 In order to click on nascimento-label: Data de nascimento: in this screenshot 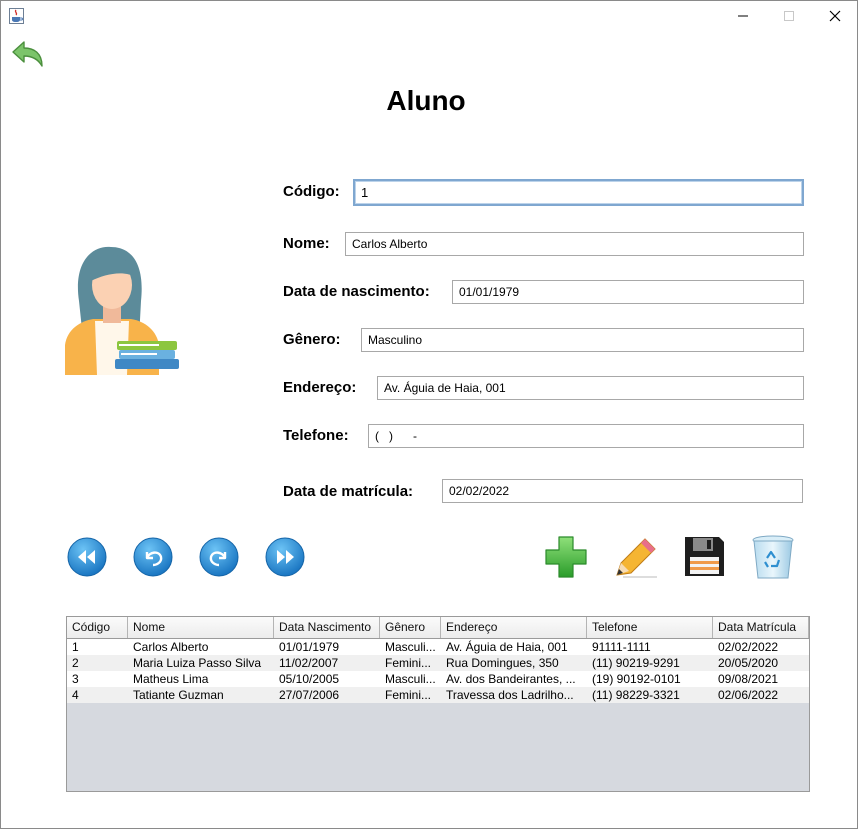, I will do `click(356, 291)`.